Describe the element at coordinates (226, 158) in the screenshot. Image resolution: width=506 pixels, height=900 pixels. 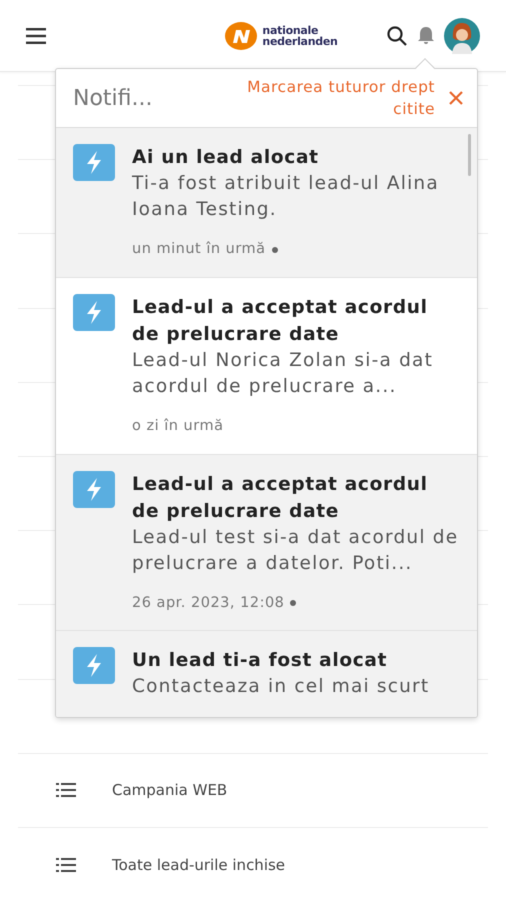
I see `notification-title: Ai un lead alocat` at that location.